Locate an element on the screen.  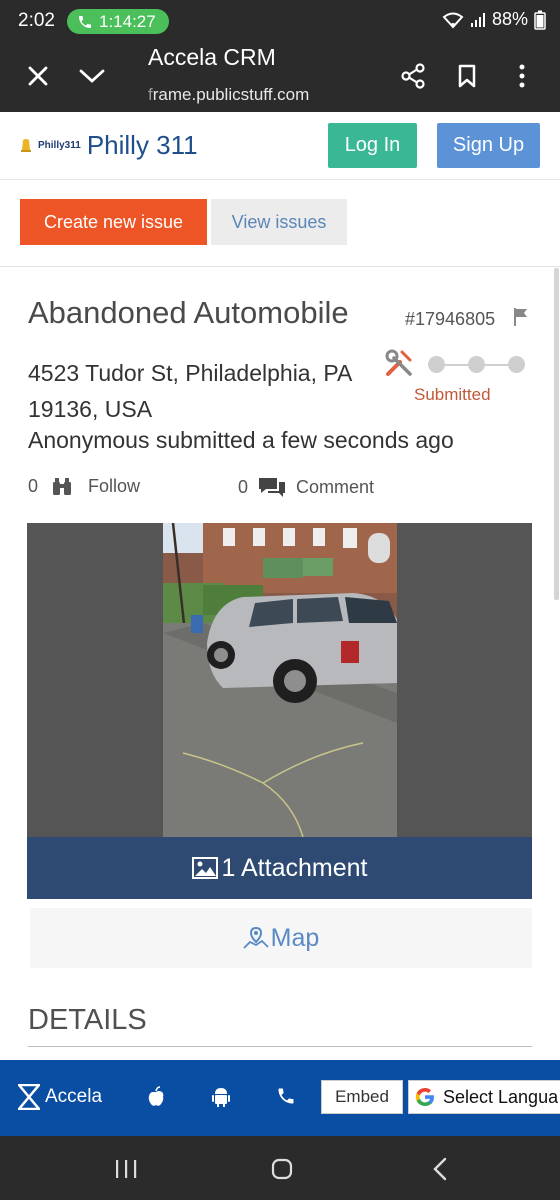
bookmark-icon is located at coordinates (467, 76).